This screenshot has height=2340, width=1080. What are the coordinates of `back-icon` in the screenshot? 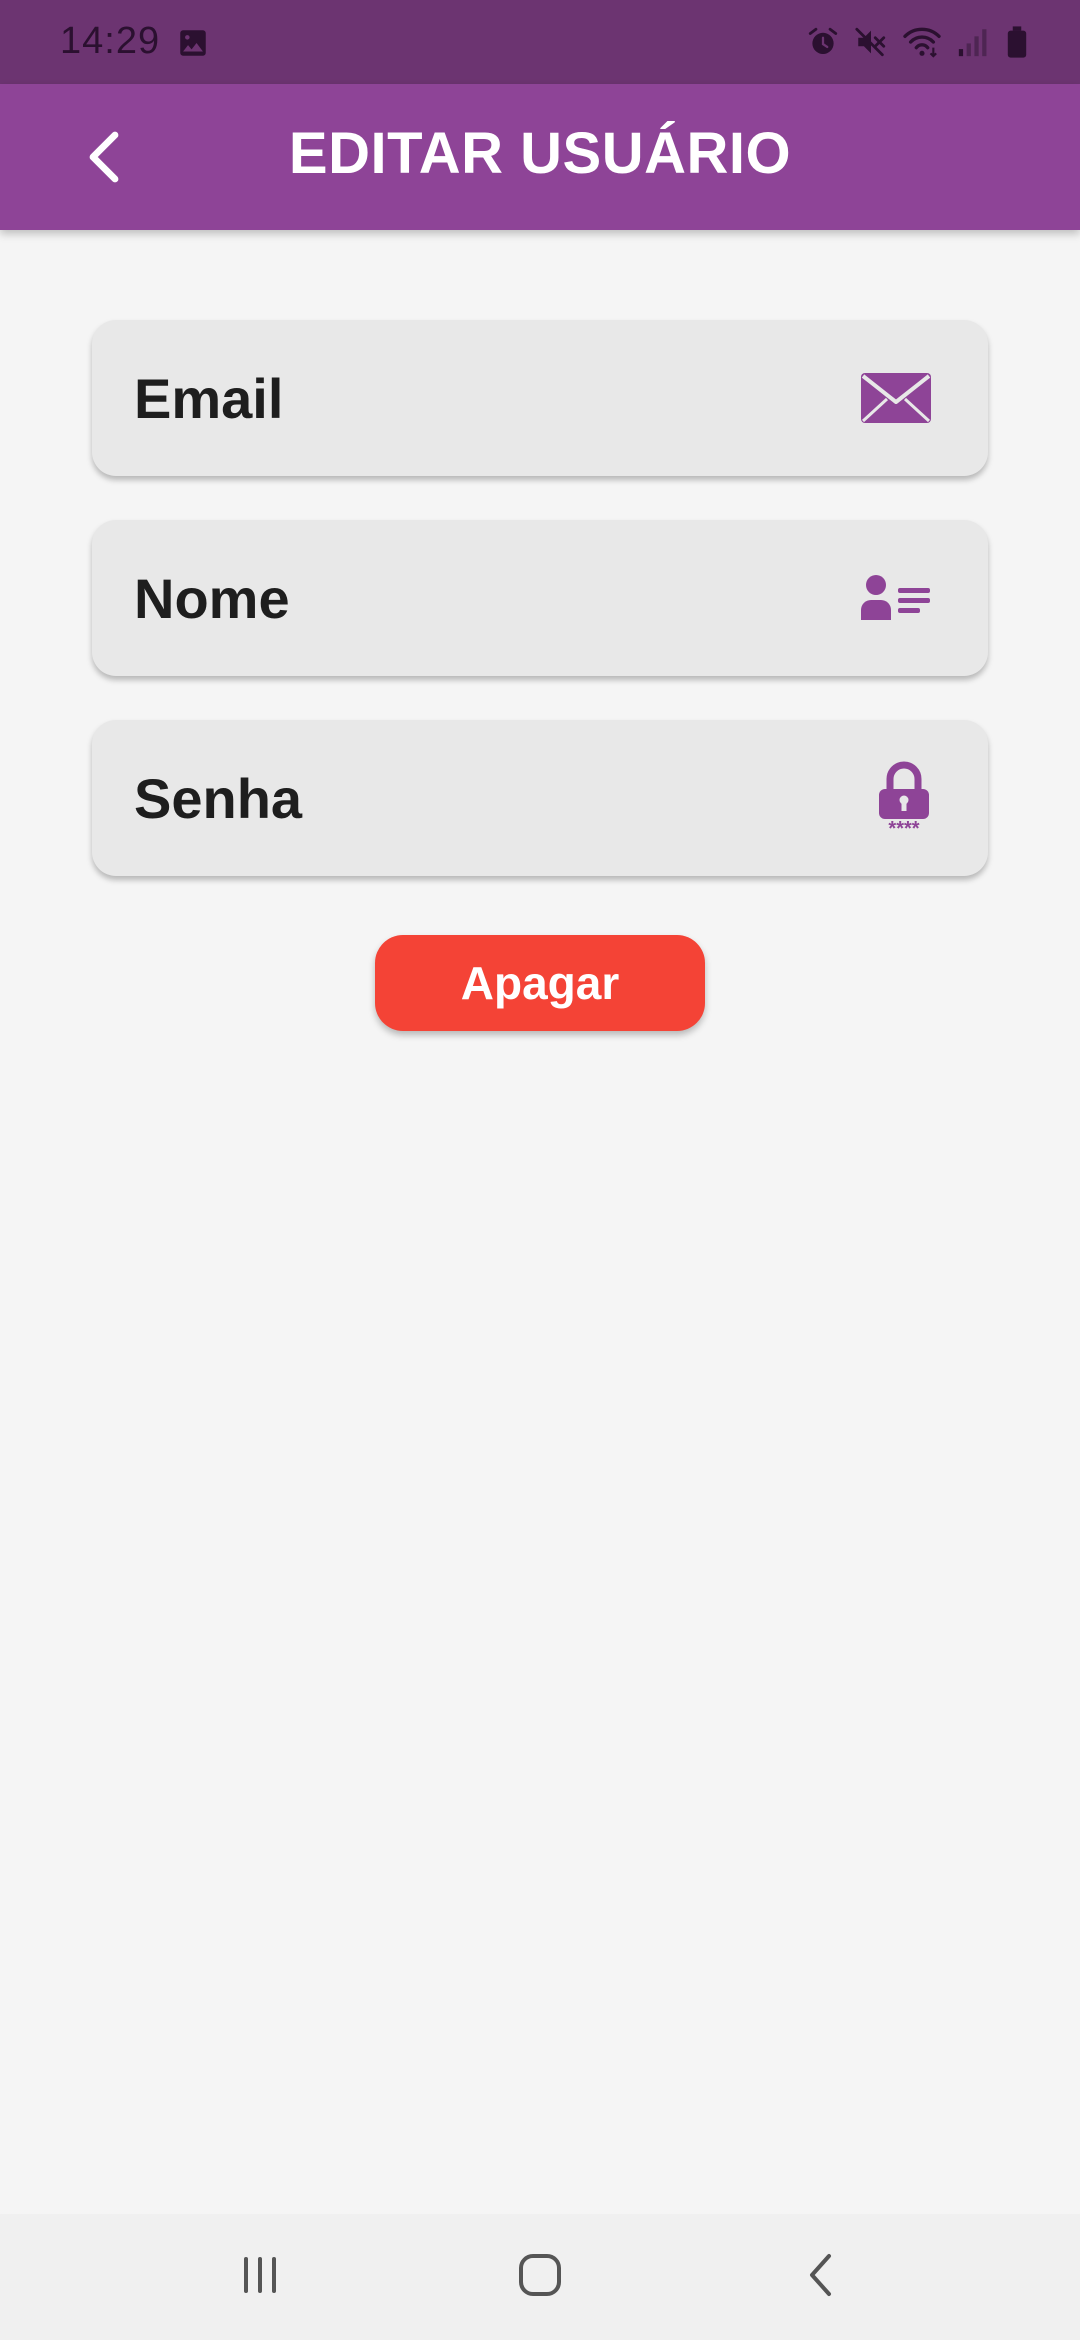 It's located at (822, 2277).